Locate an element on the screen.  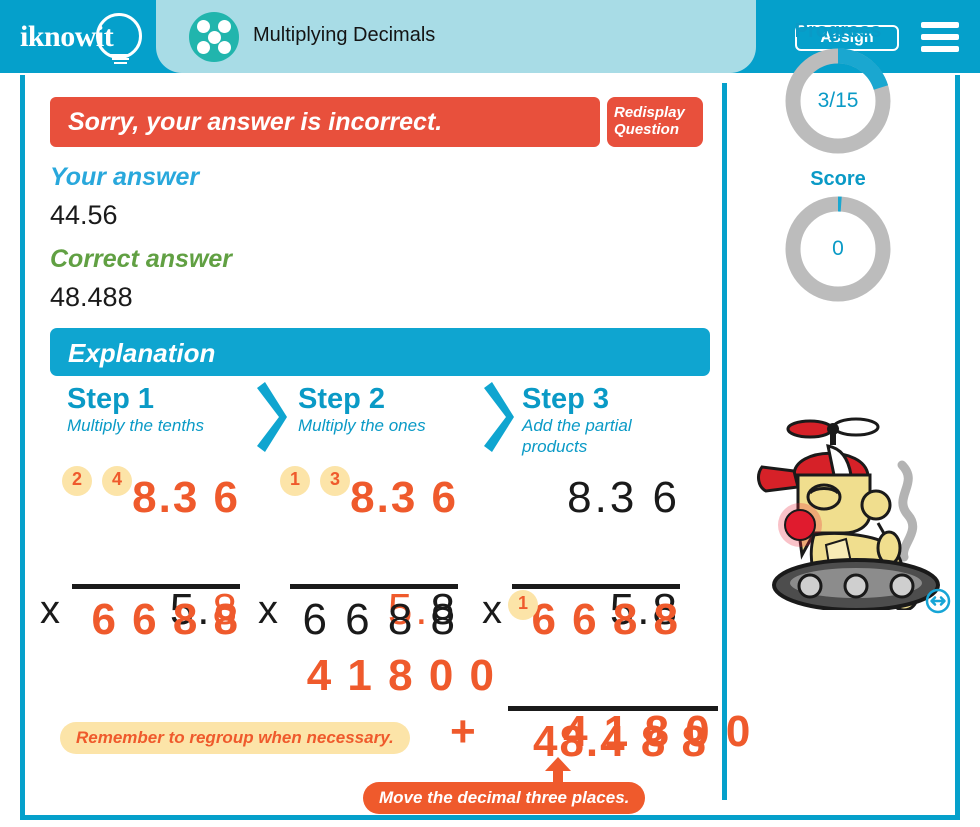
feedback-message: Sorry, your answer is incorrect. is located at coordinates (255, 122).